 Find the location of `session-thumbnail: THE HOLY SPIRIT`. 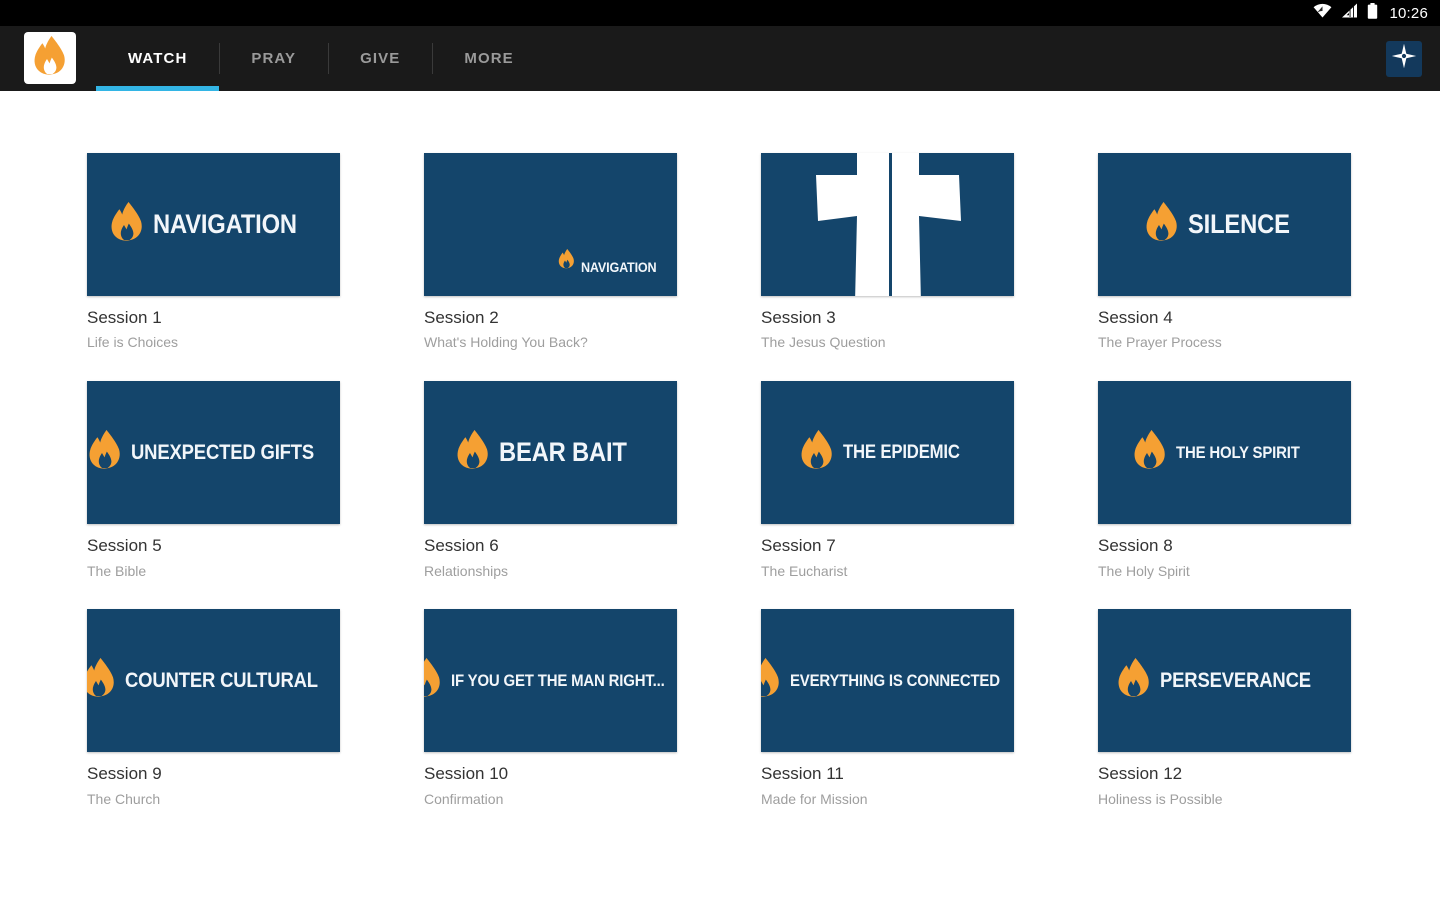

session-thumbnail: THE HOLY SPIRIT is located at coordinates (1224, 453).